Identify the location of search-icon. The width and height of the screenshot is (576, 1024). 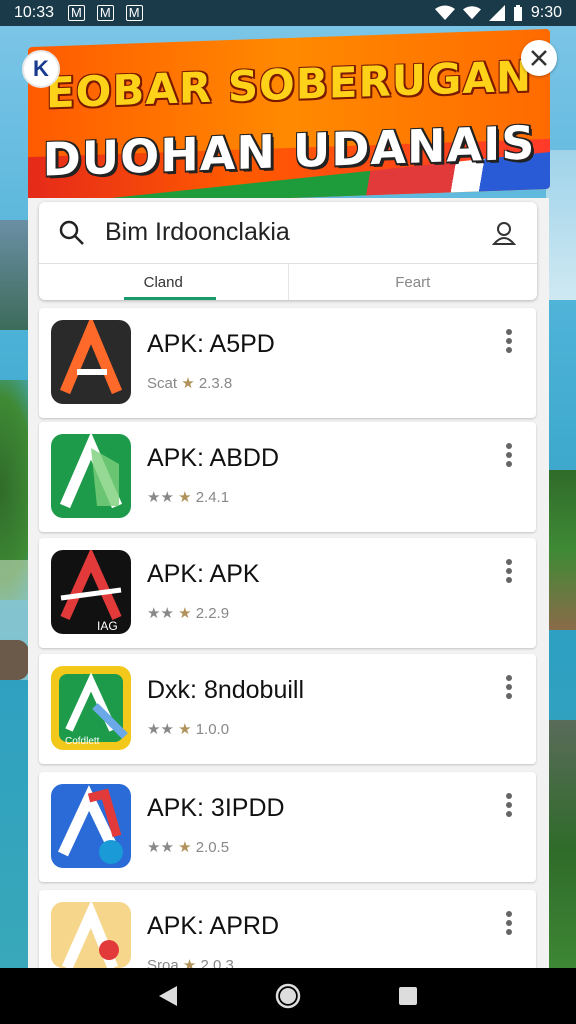
(72, 233).